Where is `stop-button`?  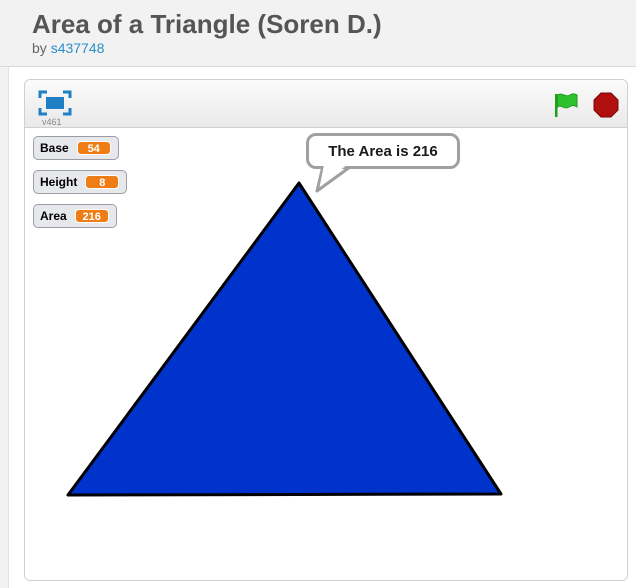 stop-button is located at coordinates (606, 105).